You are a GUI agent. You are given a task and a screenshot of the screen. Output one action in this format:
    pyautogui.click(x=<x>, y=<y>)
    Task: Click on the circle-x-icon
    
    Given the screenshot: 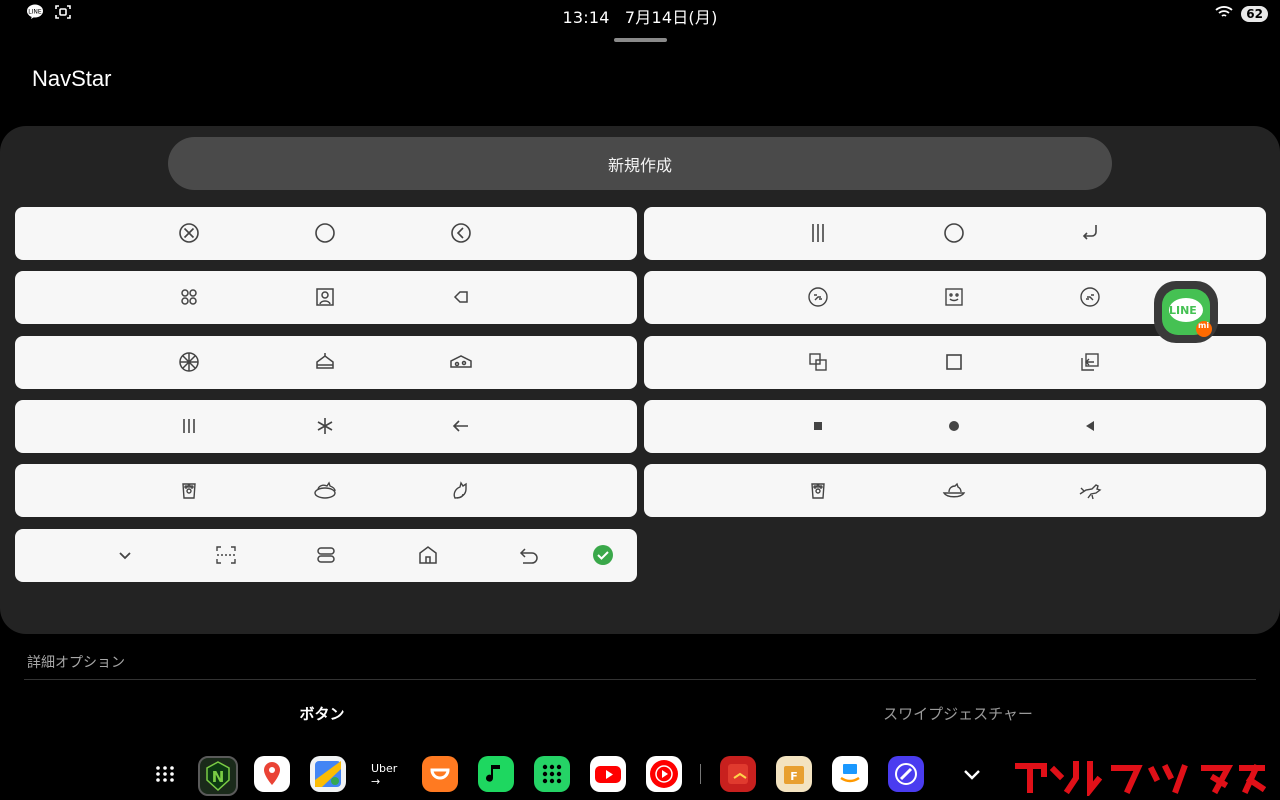 What is the action you would take?
    pyautogui.click(x=189, y=233)
    